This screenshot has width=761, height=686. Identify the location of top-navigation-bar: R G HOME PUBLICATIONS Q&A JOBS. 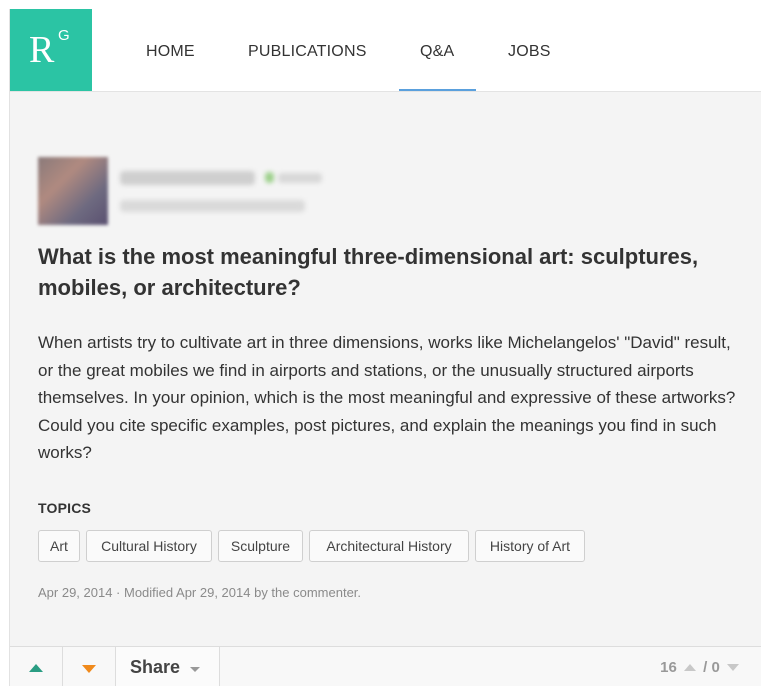
(385, 50).